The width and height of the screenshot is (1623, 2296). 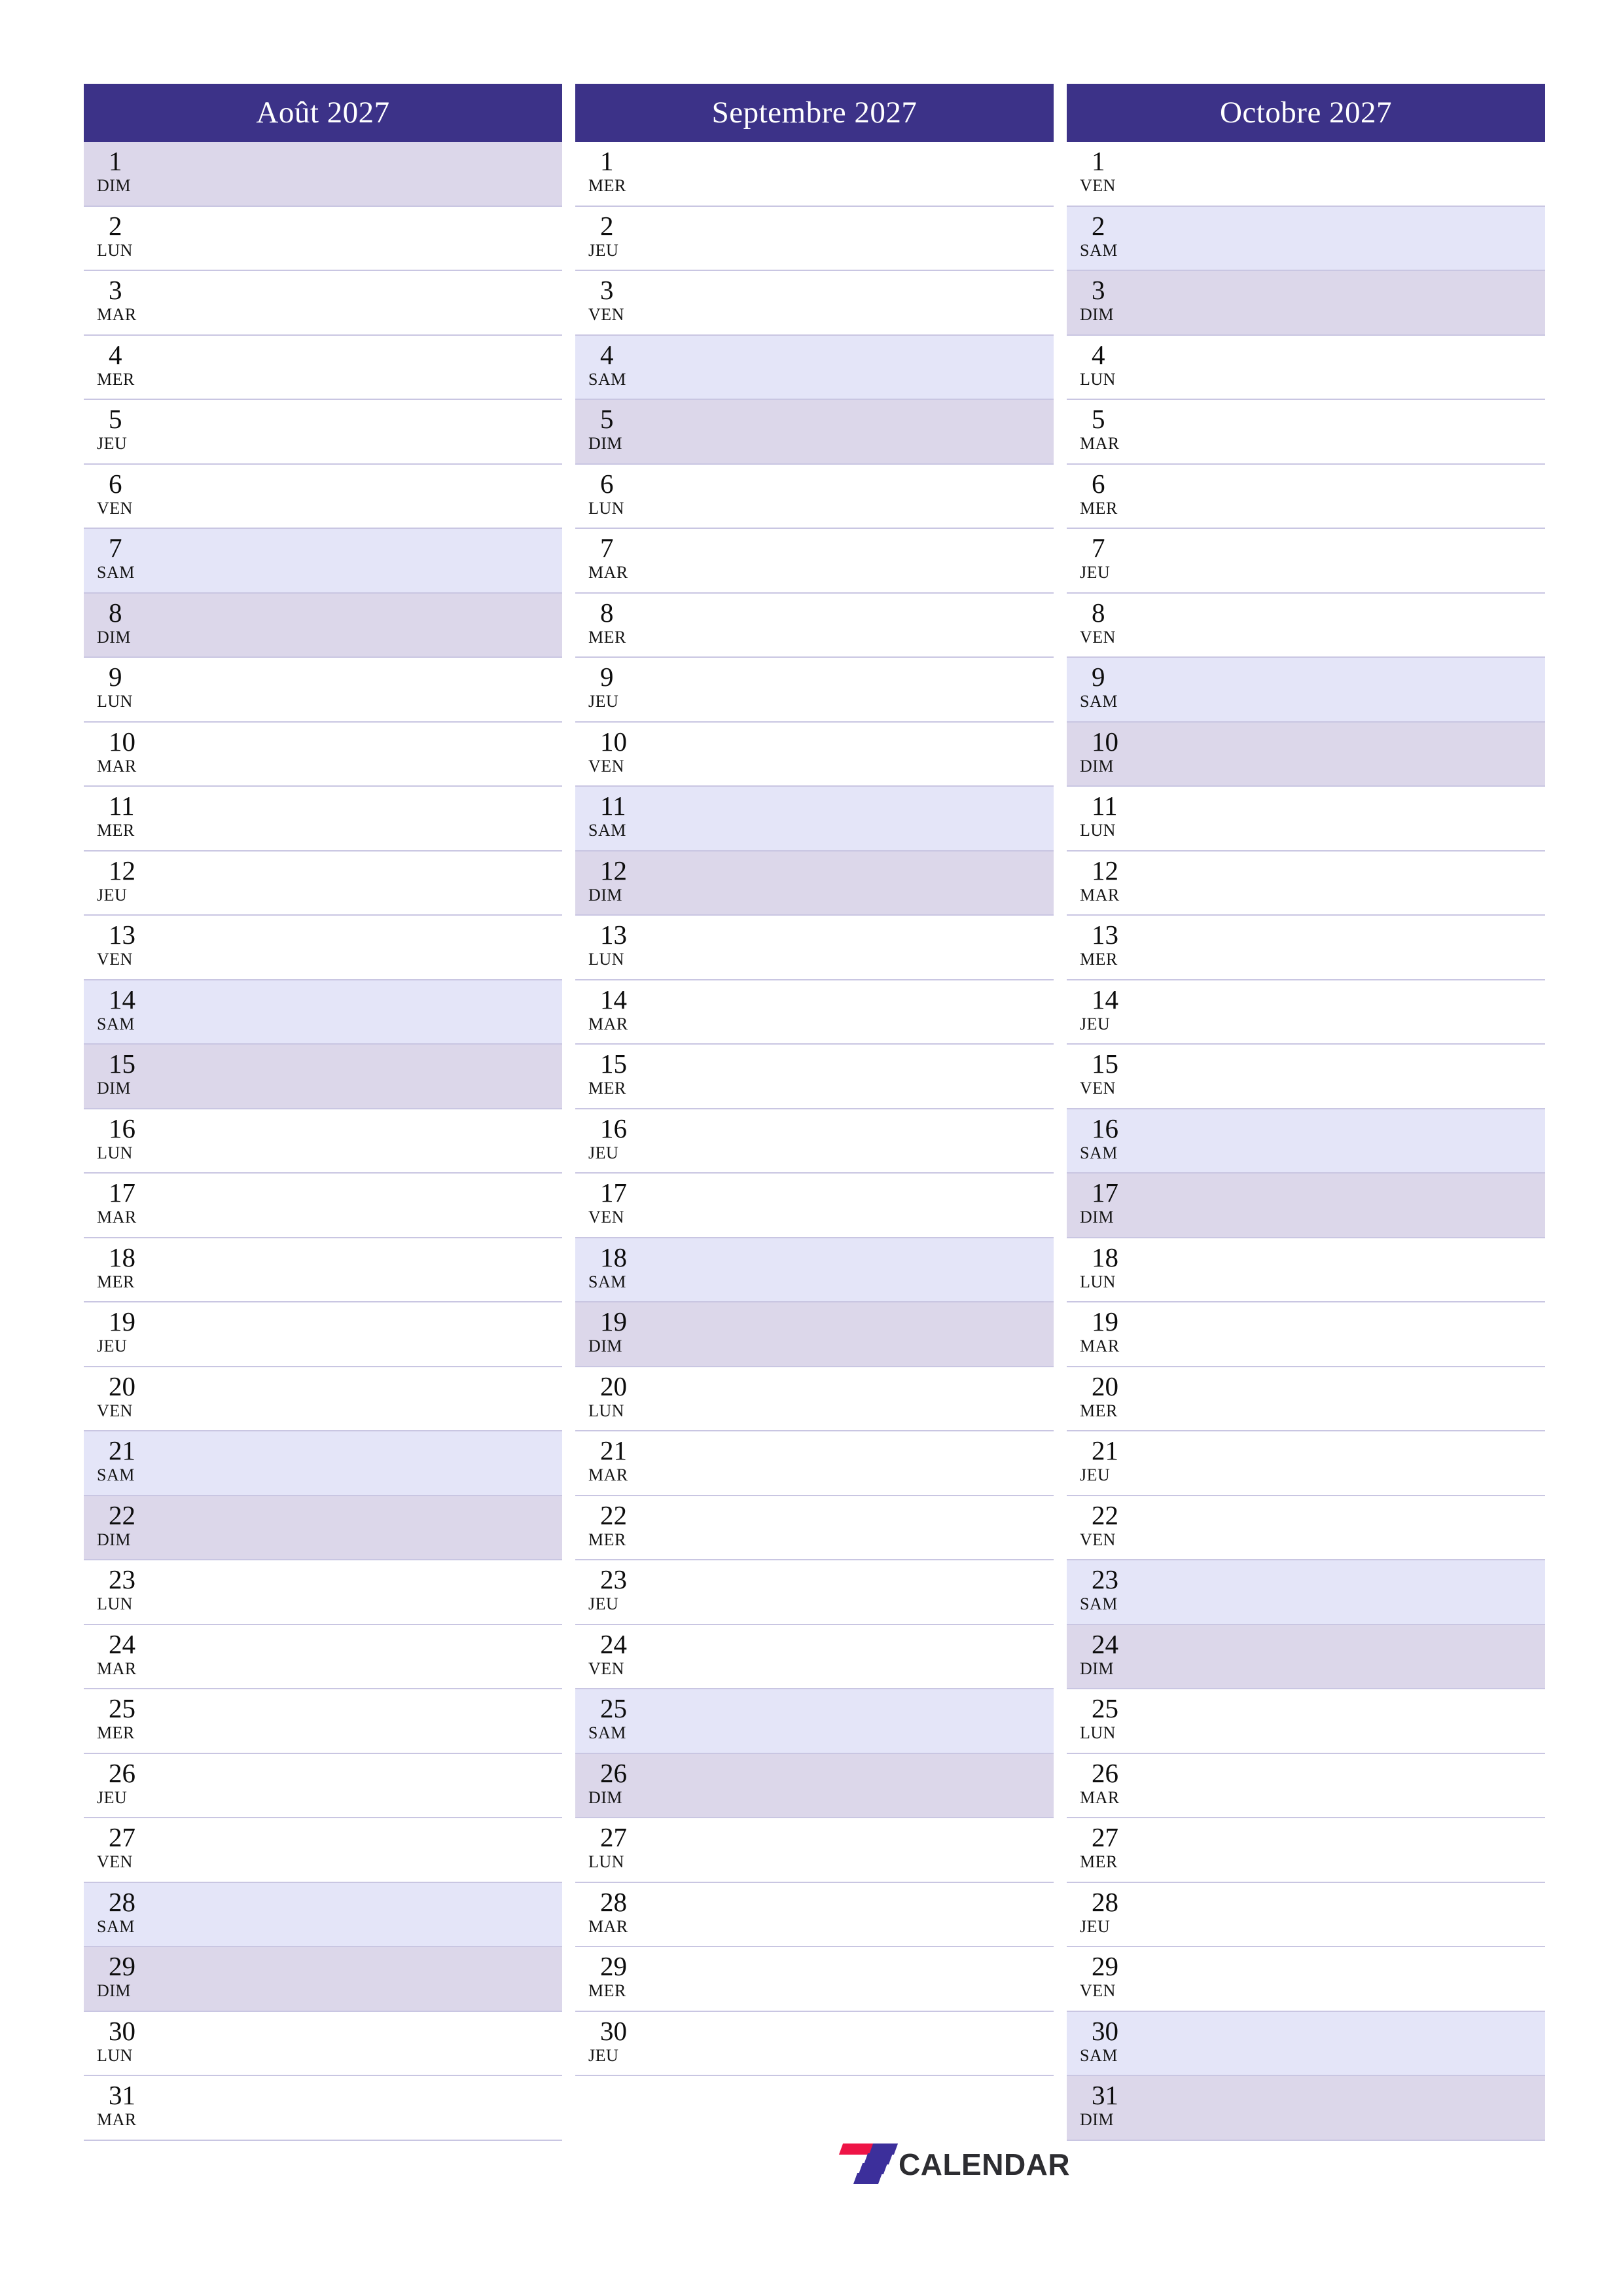 What do you see at coordinates (815, 1399) in the screenshot?
I see `day-row: 20 LUN` at bounding box center [815, 1399].